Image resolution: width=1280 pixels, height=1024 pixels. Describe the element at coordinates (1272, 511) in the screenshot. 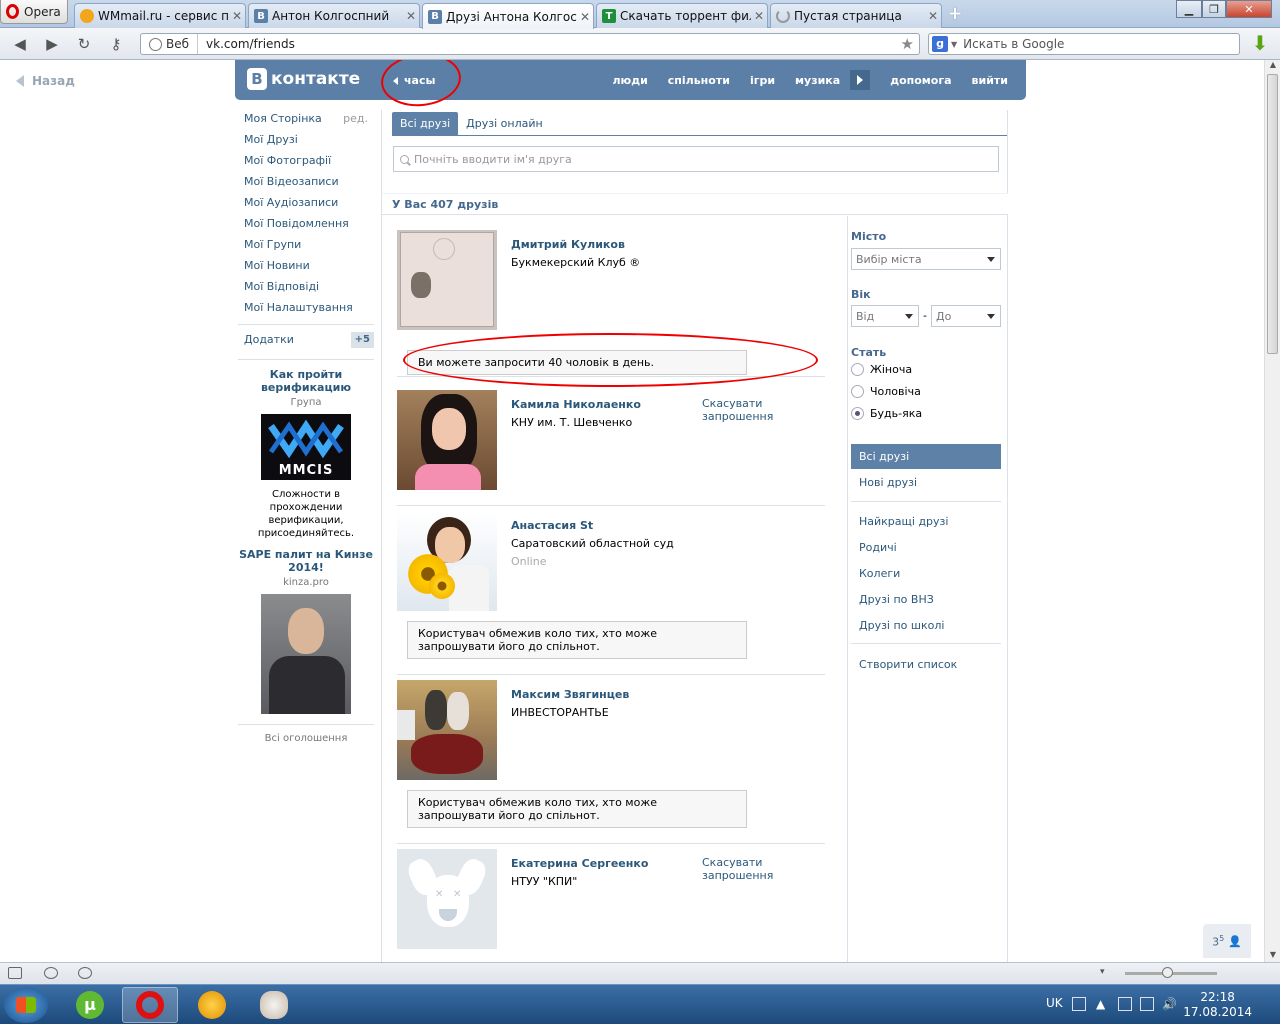

I see `vertical-scrollbar: ▲ ▼` at that location.